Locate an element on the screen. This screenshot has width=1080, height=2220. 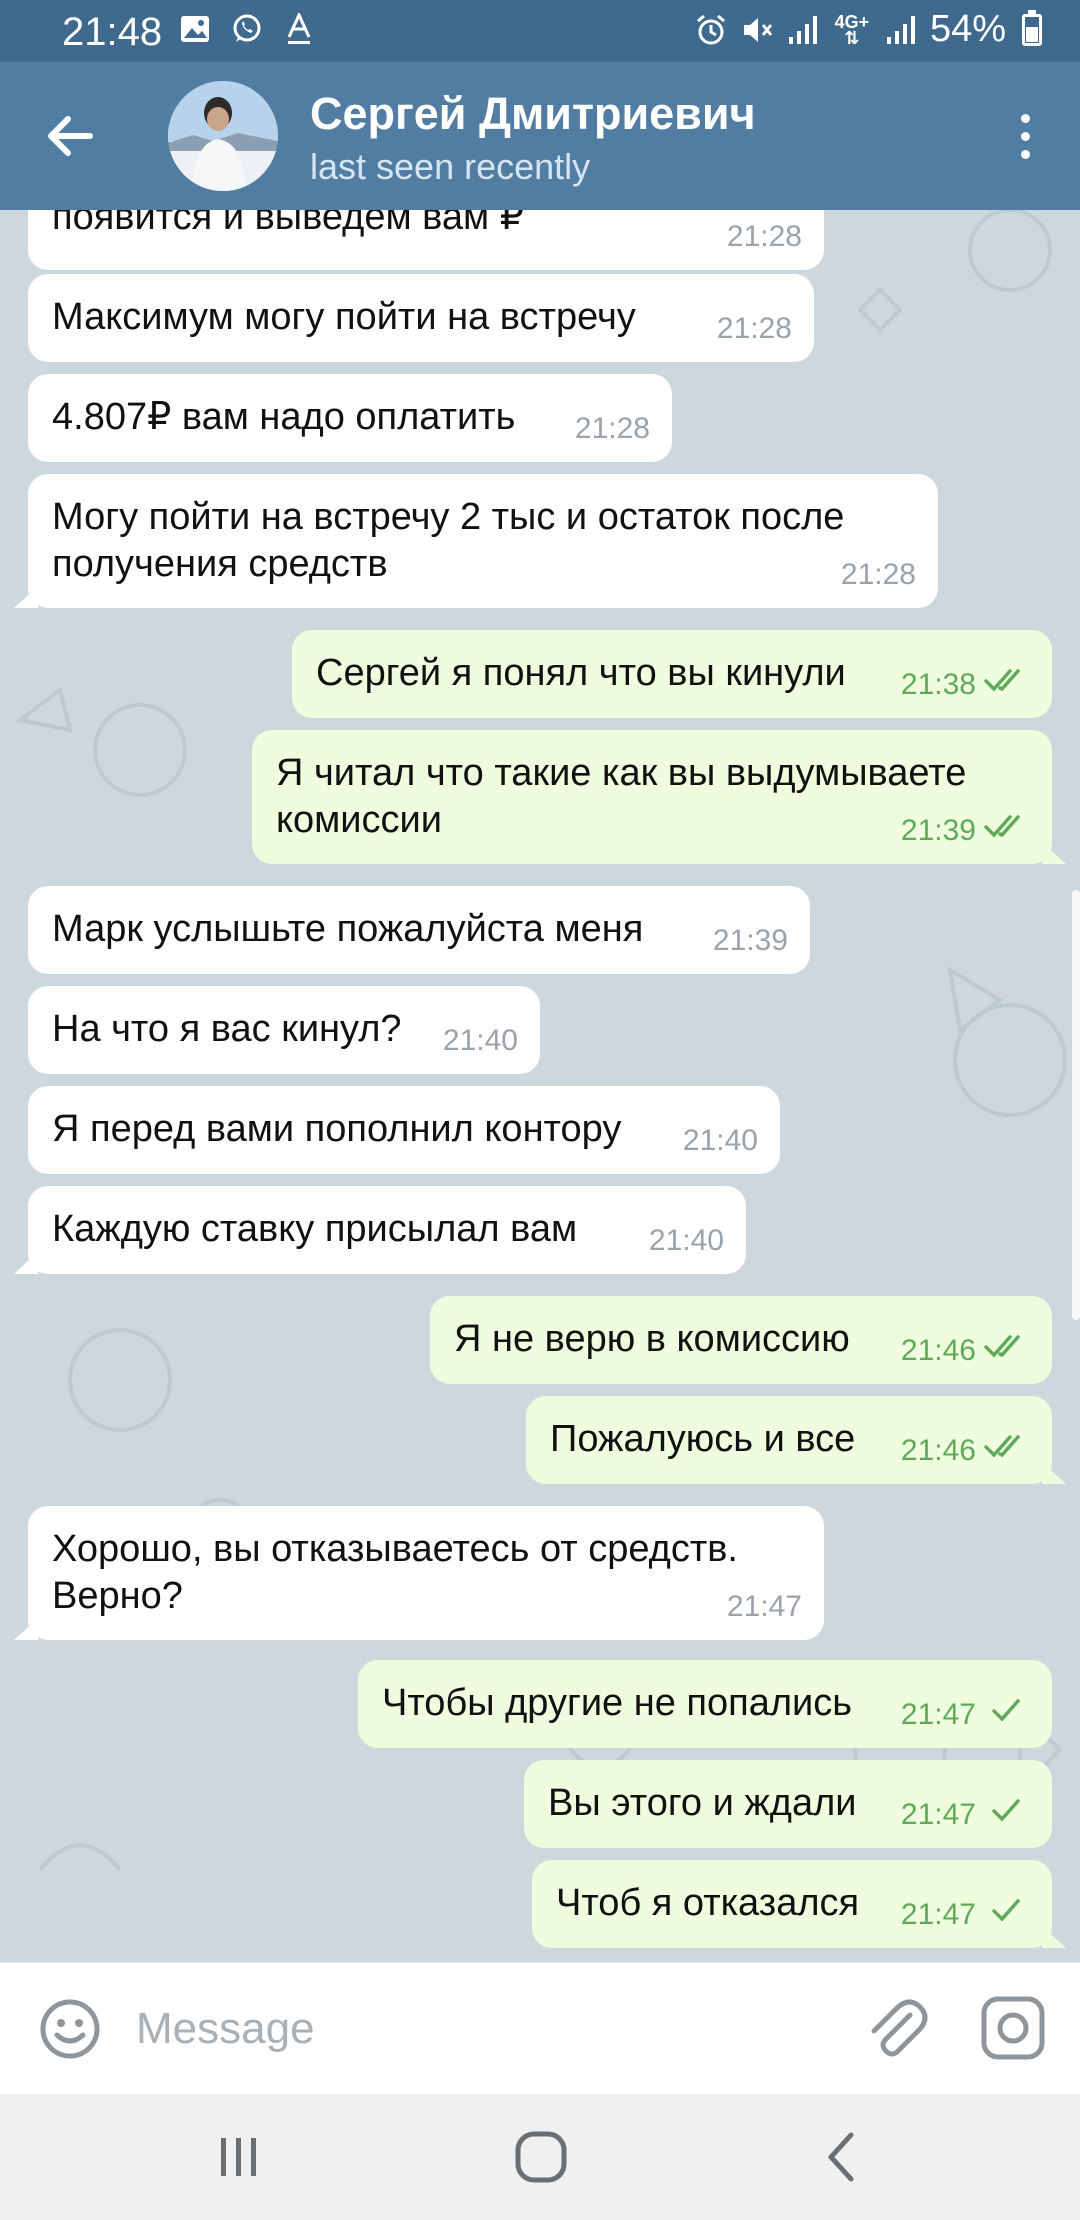
signal-icon is located at coordinates (803, 30).